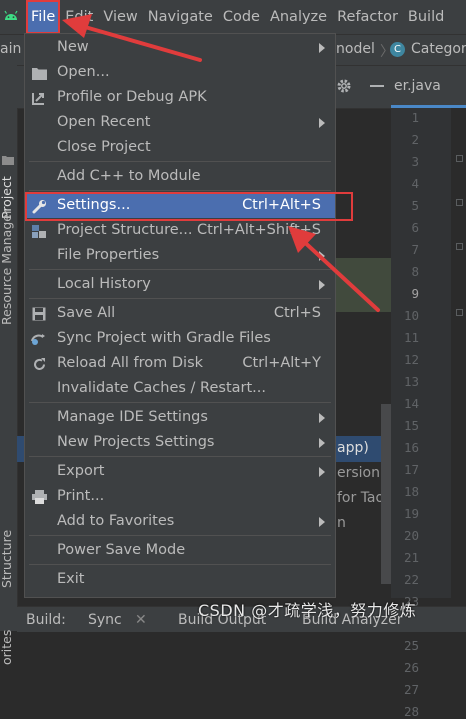 The height and width of the screenshot is (719, 466). I want to click on menu-item-label: Open Recent, so click(104, 122).